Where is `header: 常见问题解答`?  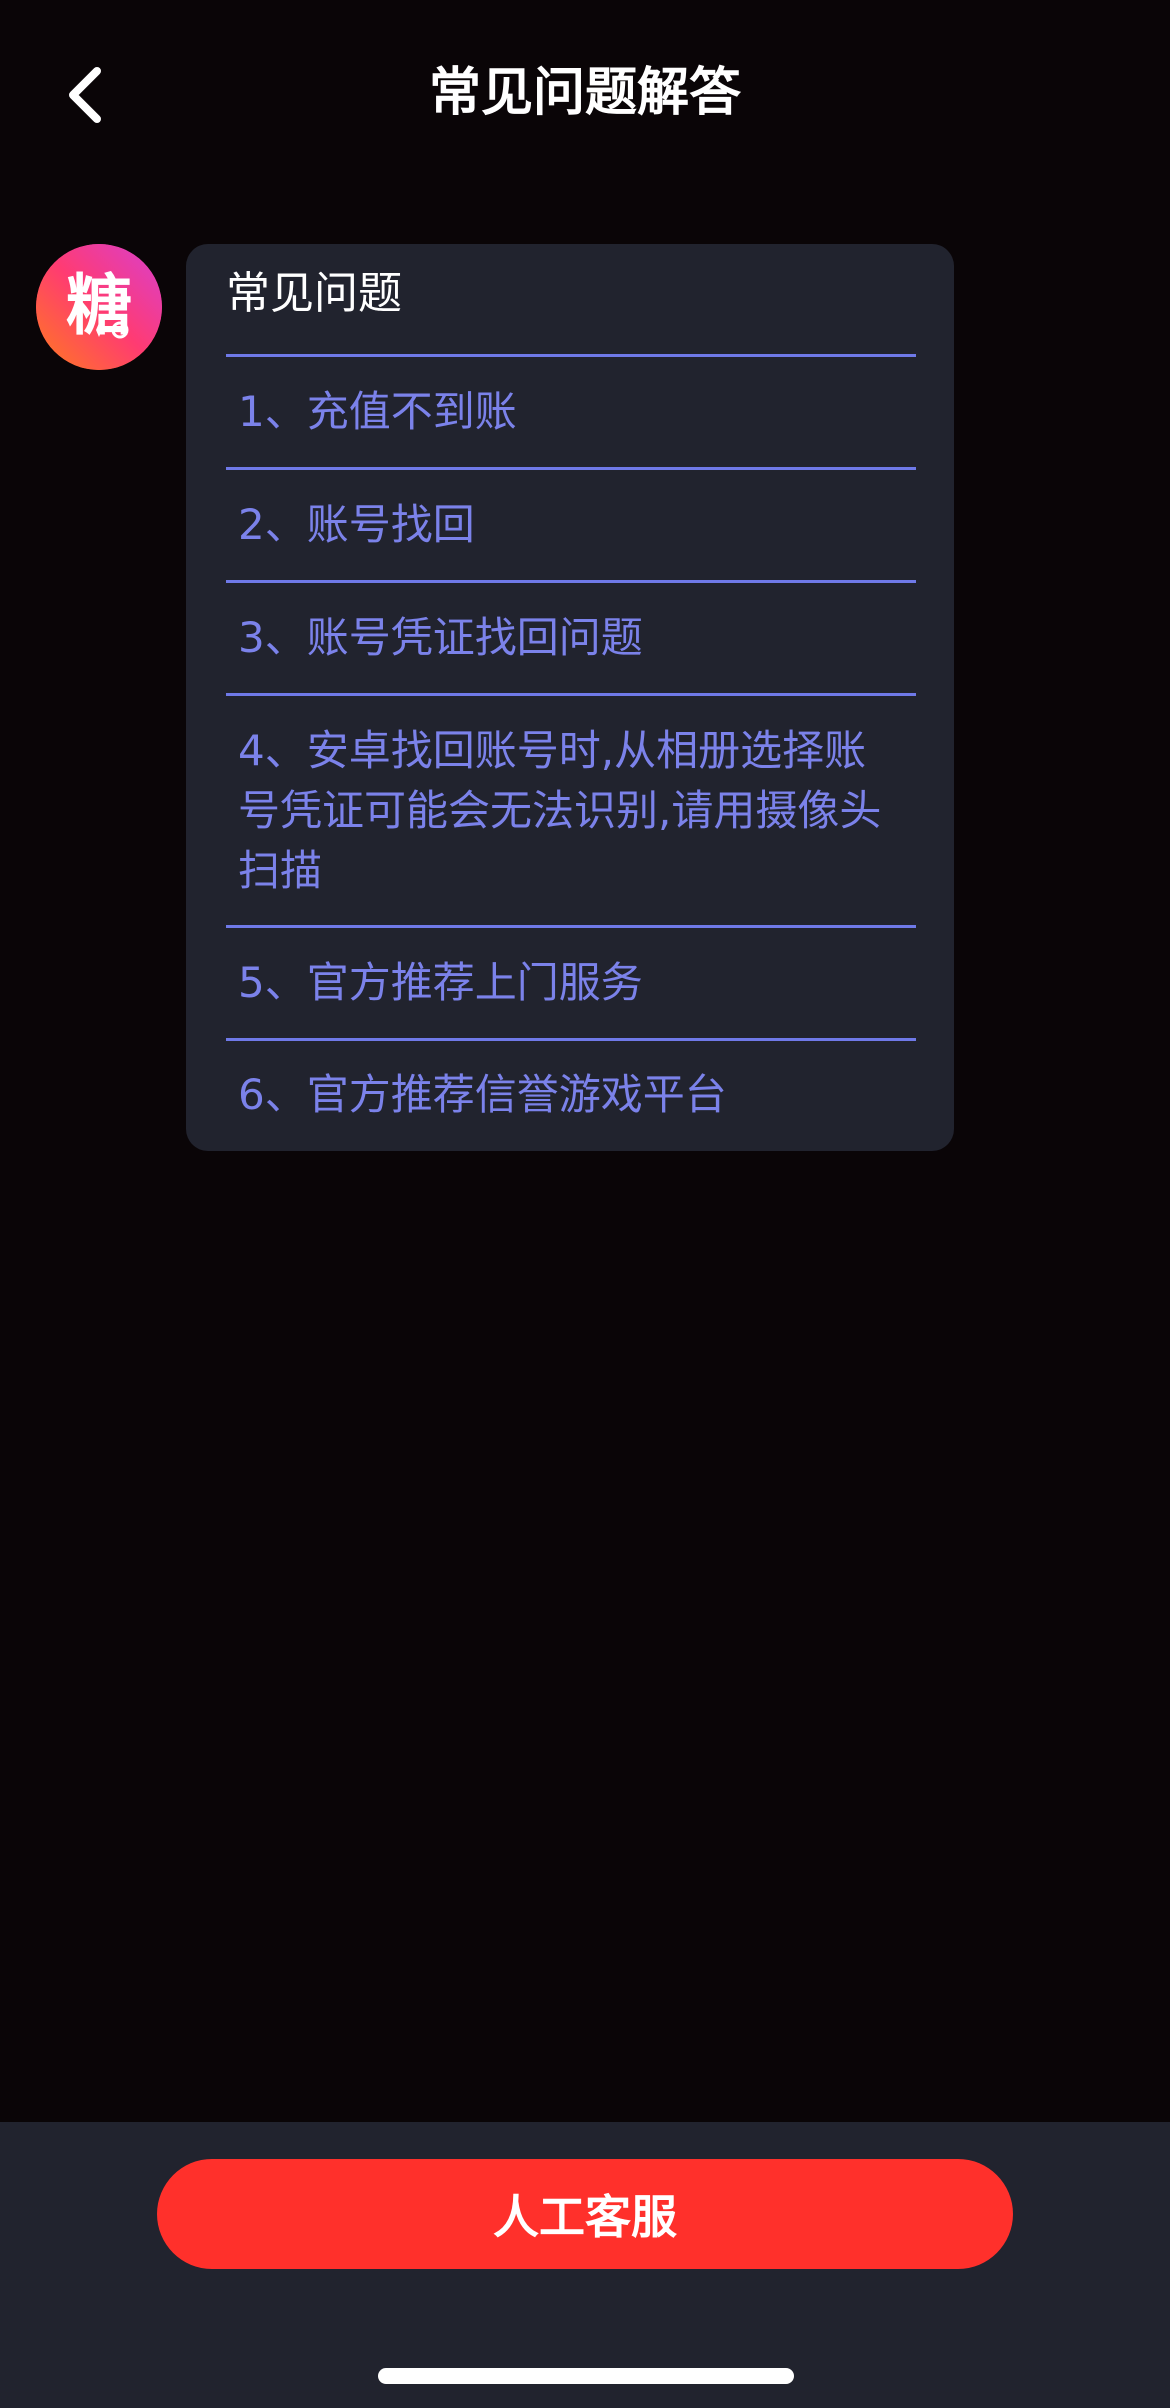 header: 常见问题解答 is located at coordinates (585, 95).